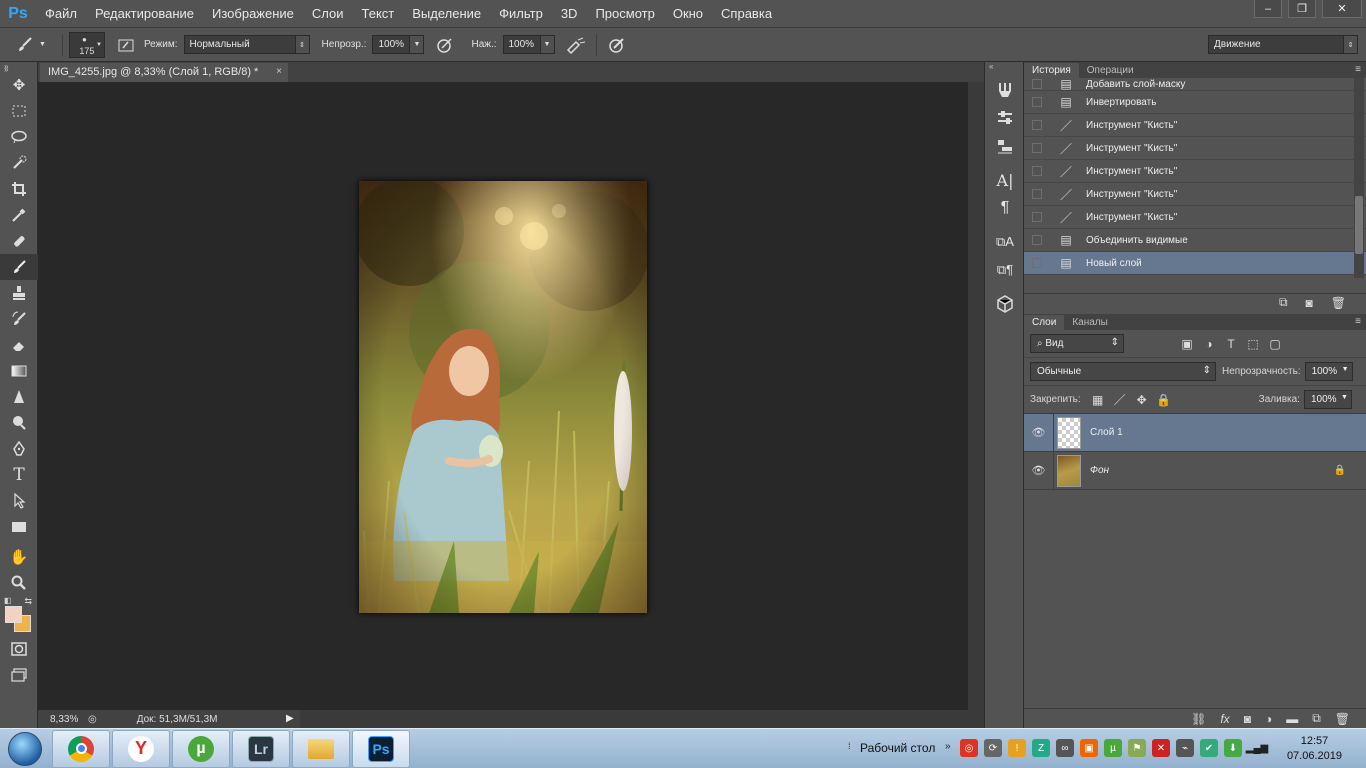 Image resolution: width=1366 pixels, height=768 pixels. Describe the element at coordinates (1106, 432) in the screenshot. I see `layer-name: Слой 1` at that location.